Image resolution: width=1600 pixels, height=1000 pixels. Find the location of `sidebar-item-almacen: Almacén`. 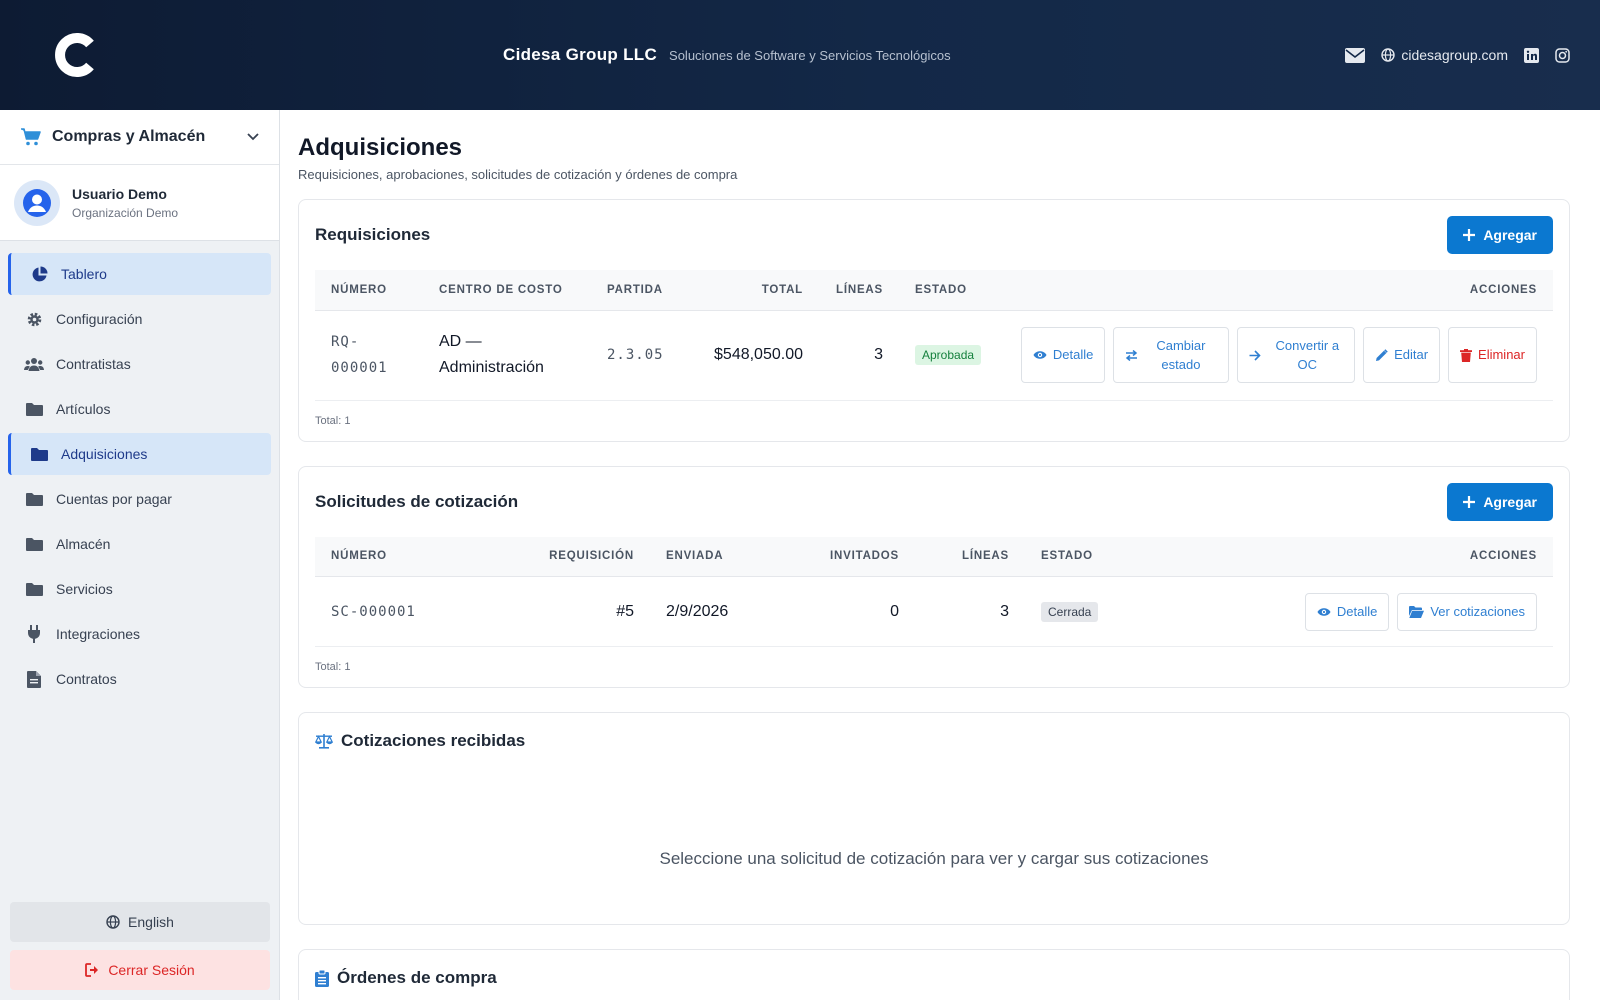

sidebar-item-almacen: Almacén is located at coordinates (139, 544).